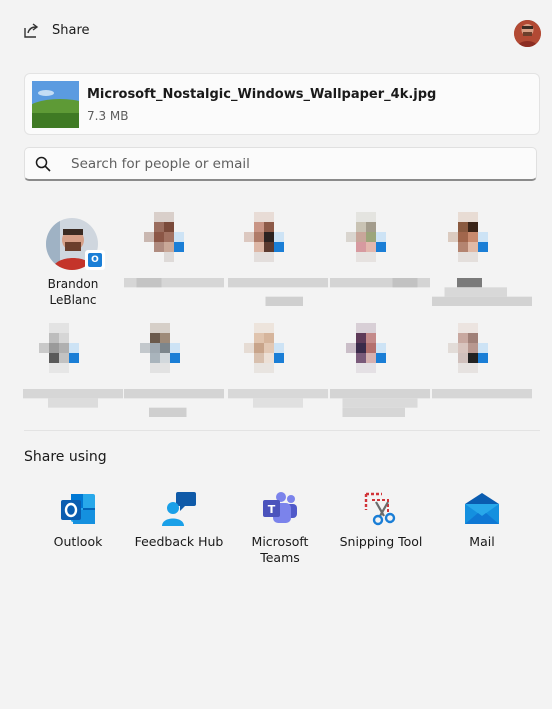 This screenshot has width=552, height=709. I want to click on feedback-hub-icon, so click(179, 509).